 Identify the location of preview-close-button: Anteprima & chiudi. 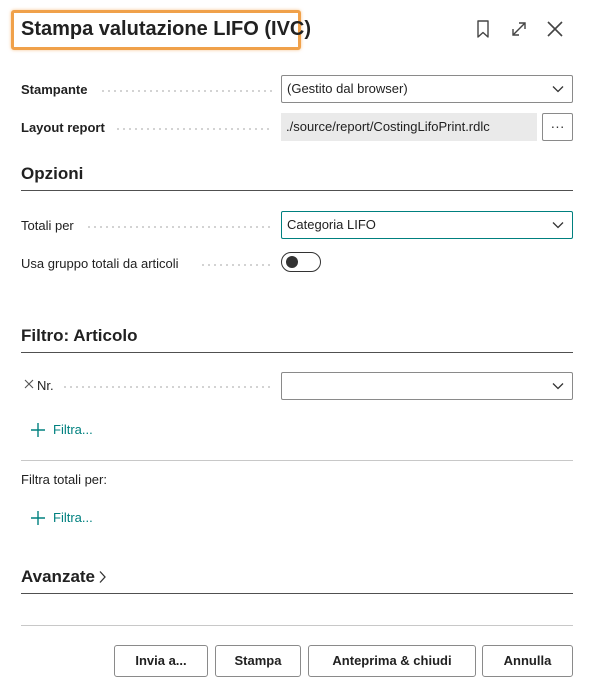
(392, 661).